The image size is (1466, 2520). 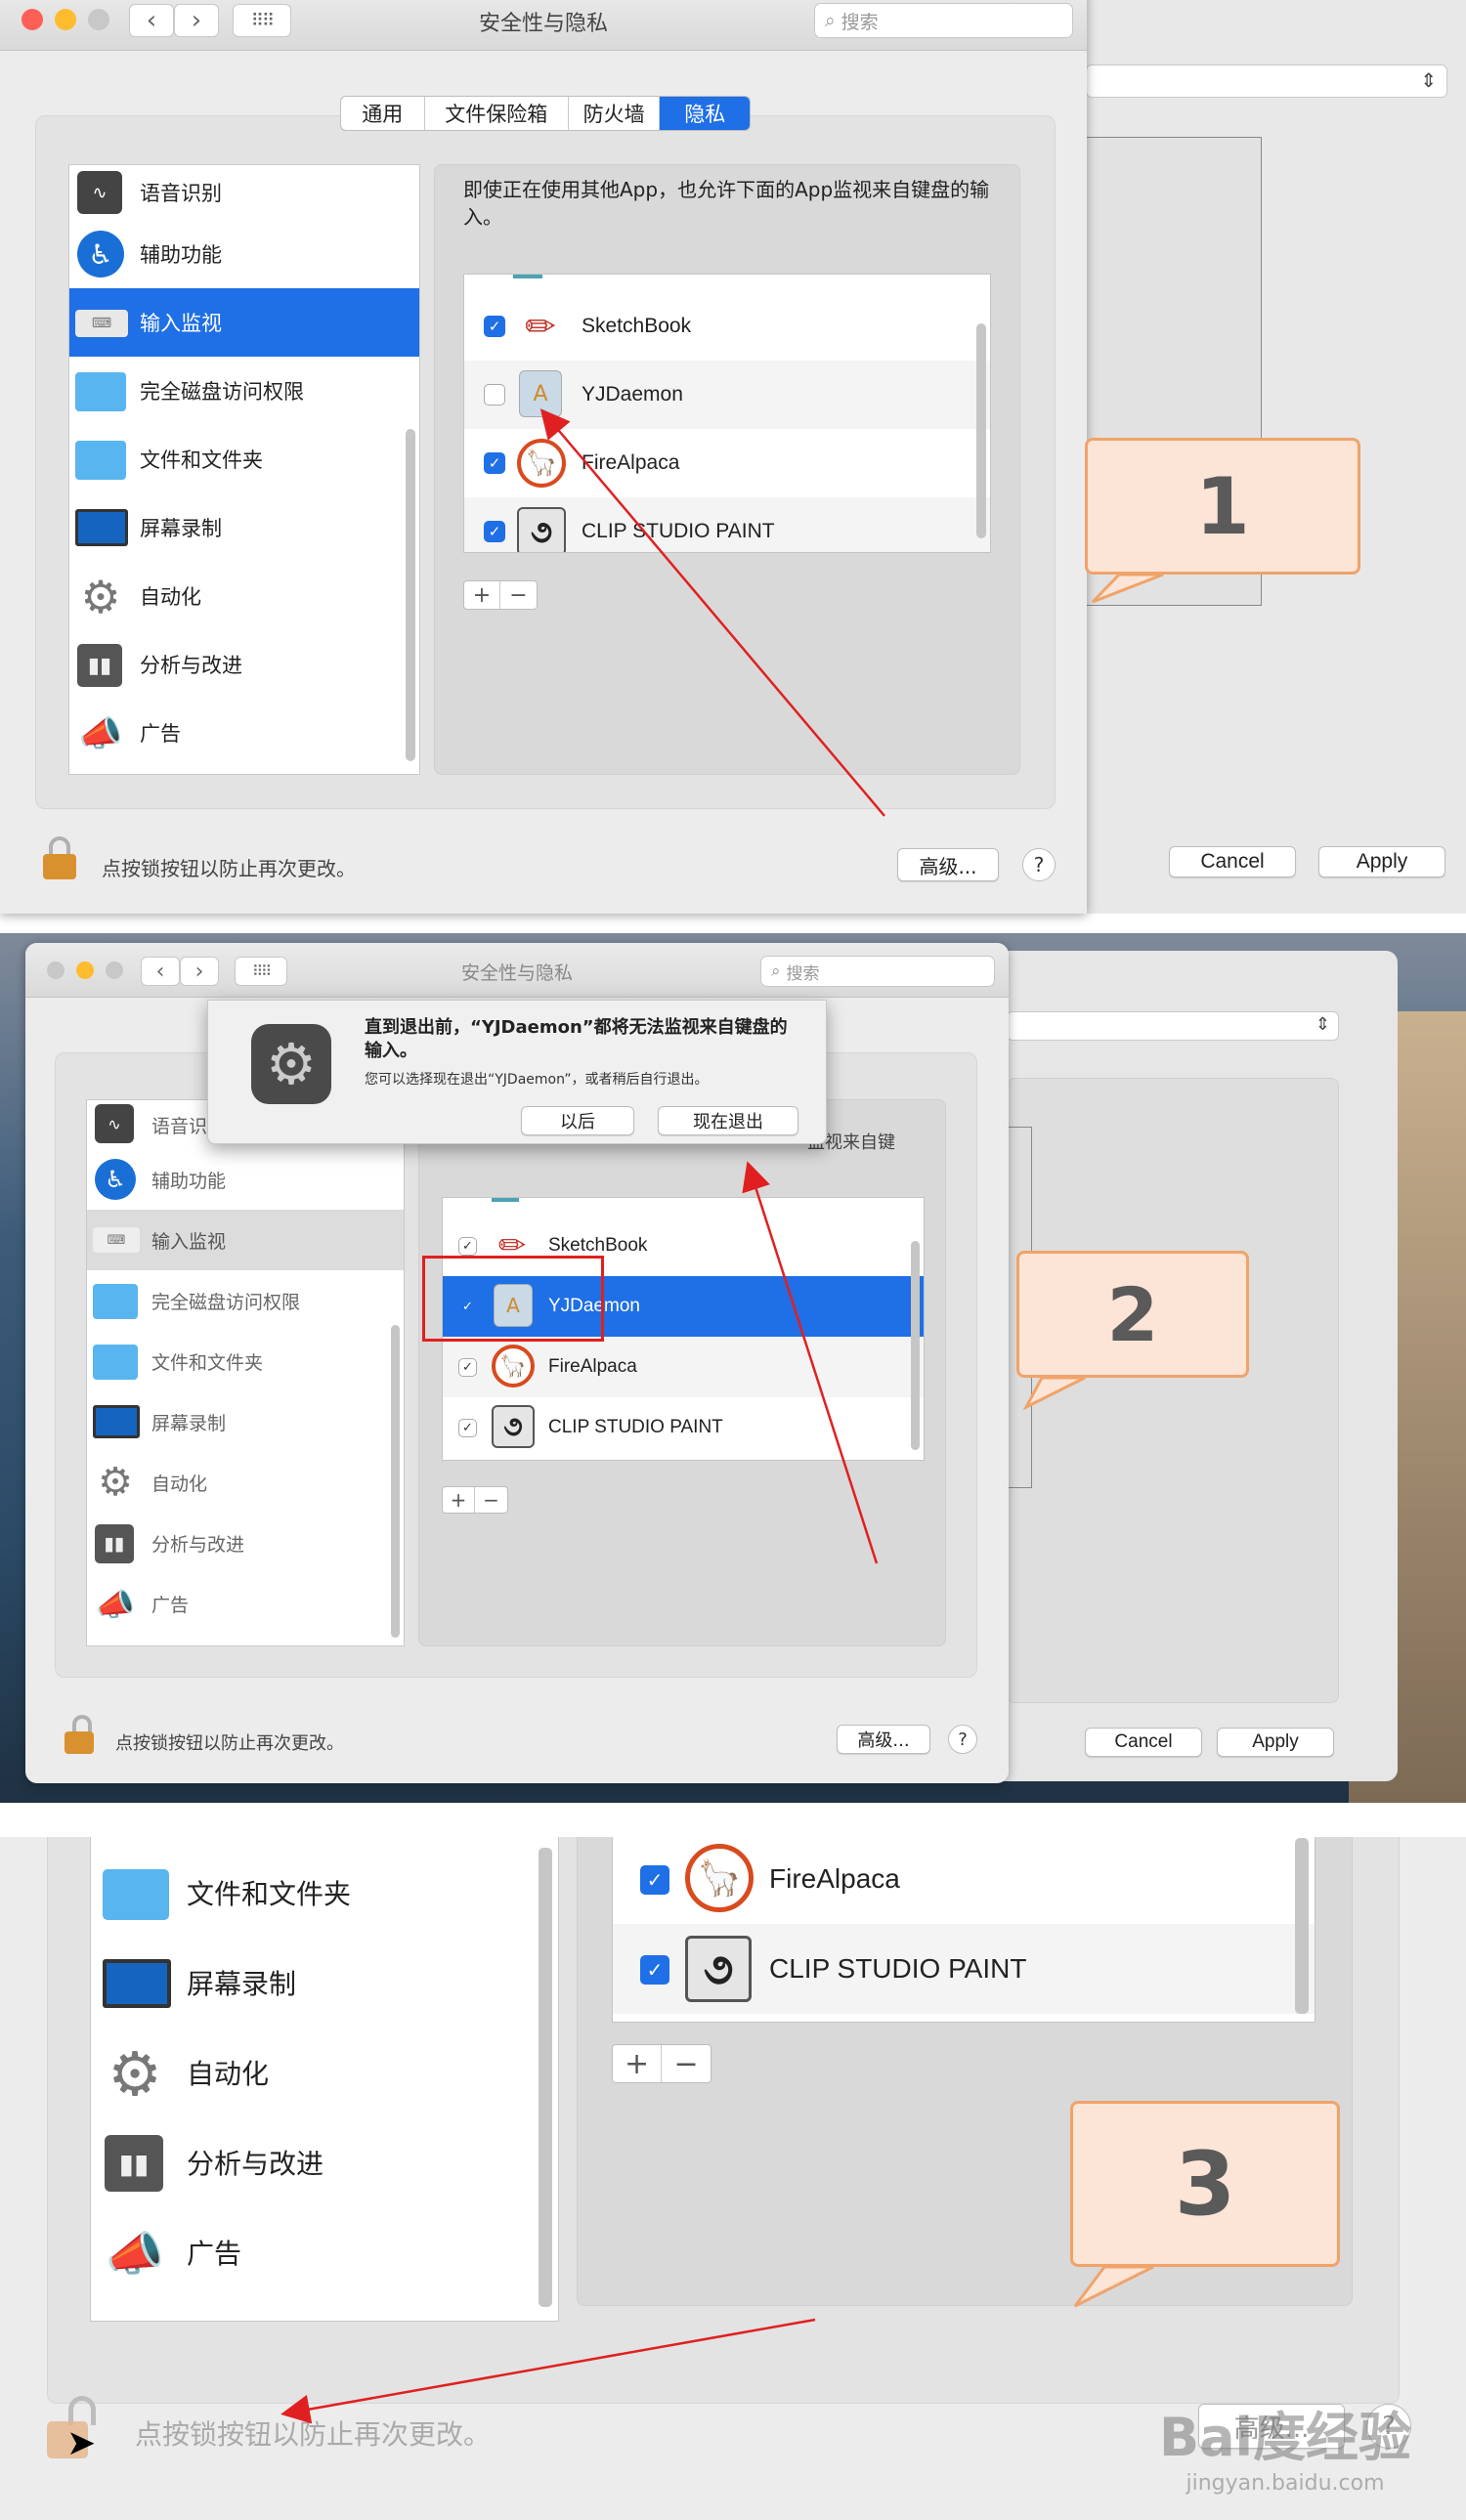 What do you see at coordinates (1128, 588) in the screenshot?
I see `callout-1-tail` at bounding box center [1128, 588].